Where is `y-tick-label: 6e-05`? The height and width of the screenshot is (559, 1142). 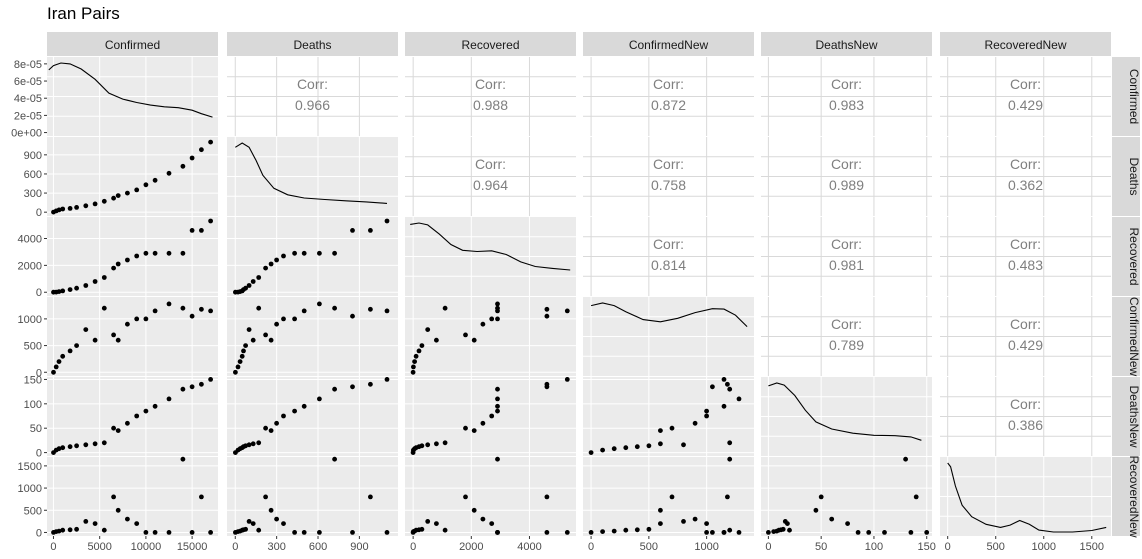 y-tick-label: 6e-05 is located at coordinates (28, 82).